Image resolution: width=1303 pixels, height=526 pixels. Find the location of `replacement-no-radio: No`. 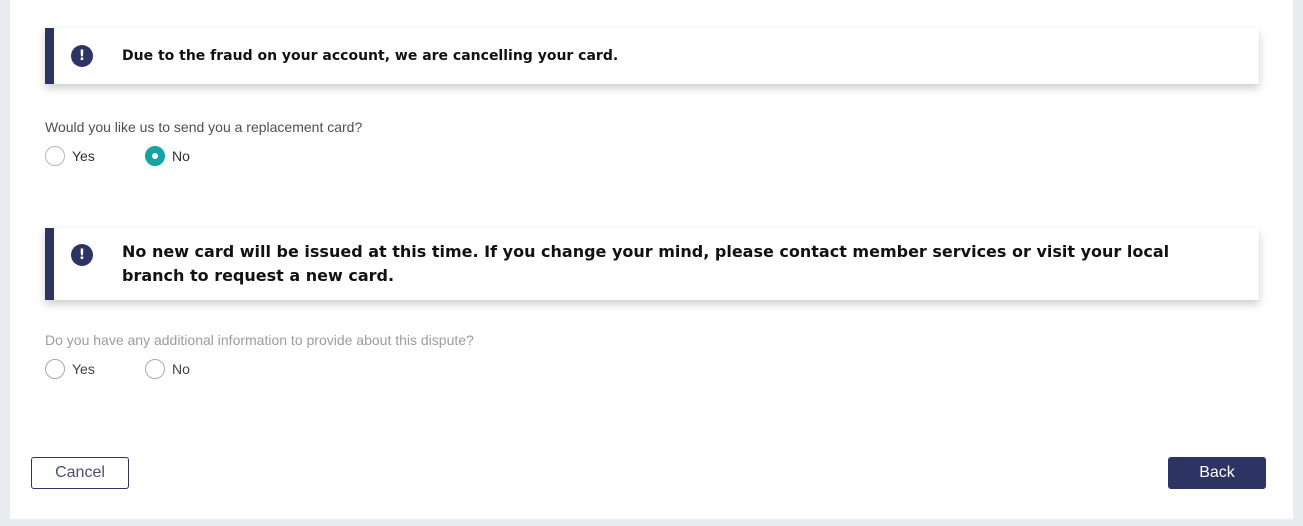

replacement-no-radio: No is located at coordinates (167, 156).